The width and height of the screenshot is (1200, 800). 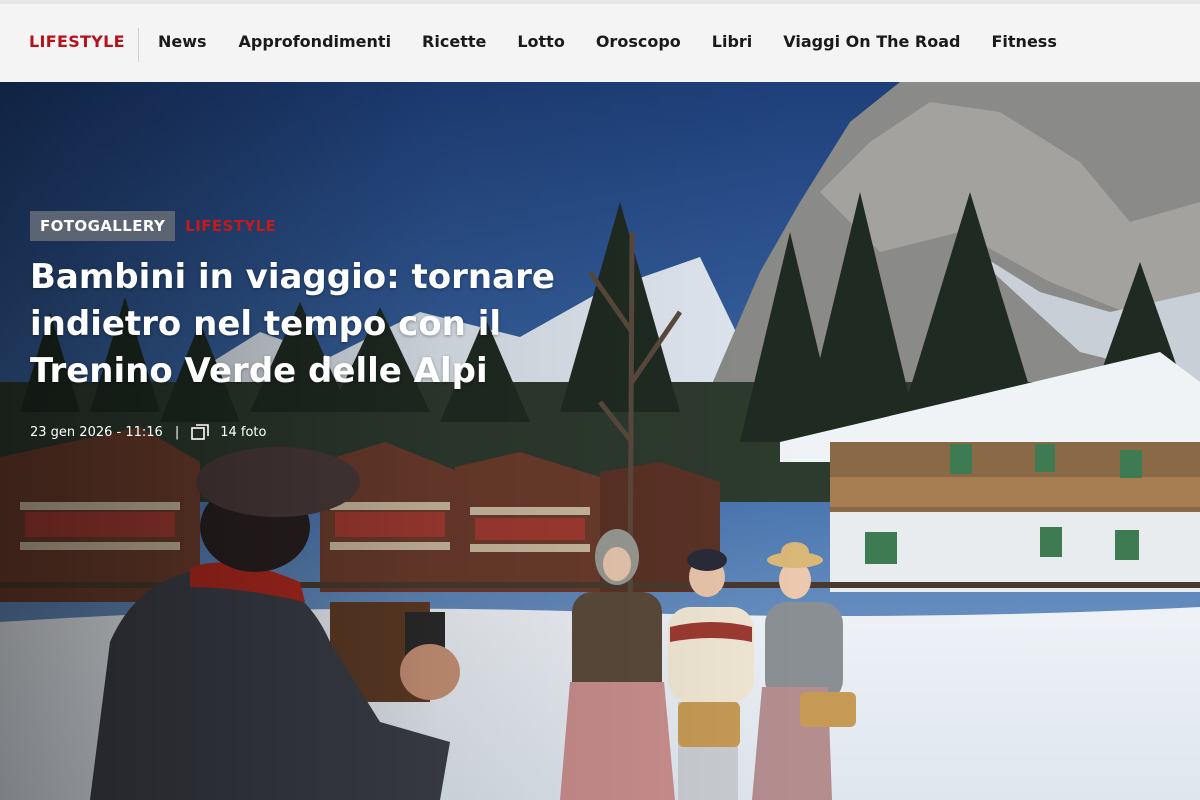 I want to click on nav-item-fitness: Fitness, so click(x=1023, y=41).